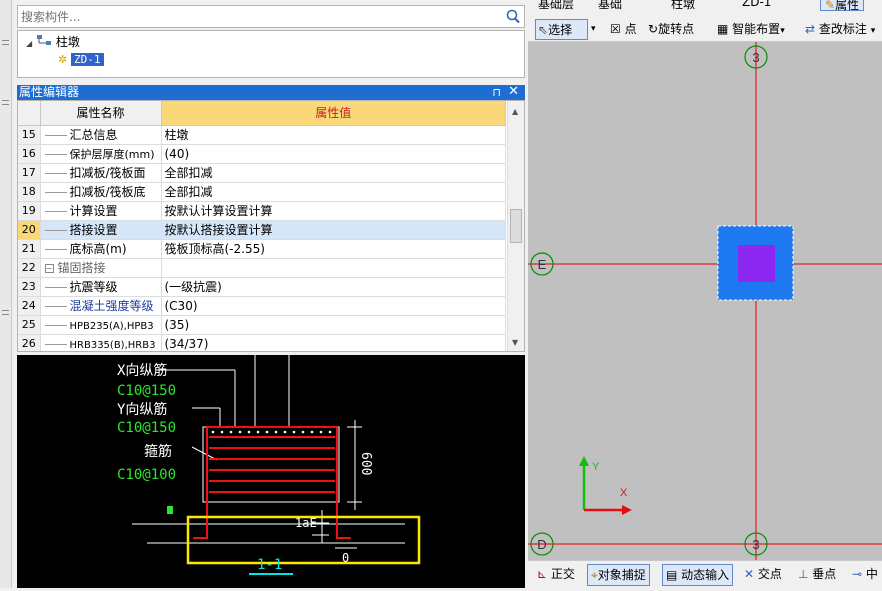 This screenshot has height=591, width=882. What do you see at coordinates (513, 91) in the screenshot?
I see `close-icon: ✕` at bounding box center [513, 91].